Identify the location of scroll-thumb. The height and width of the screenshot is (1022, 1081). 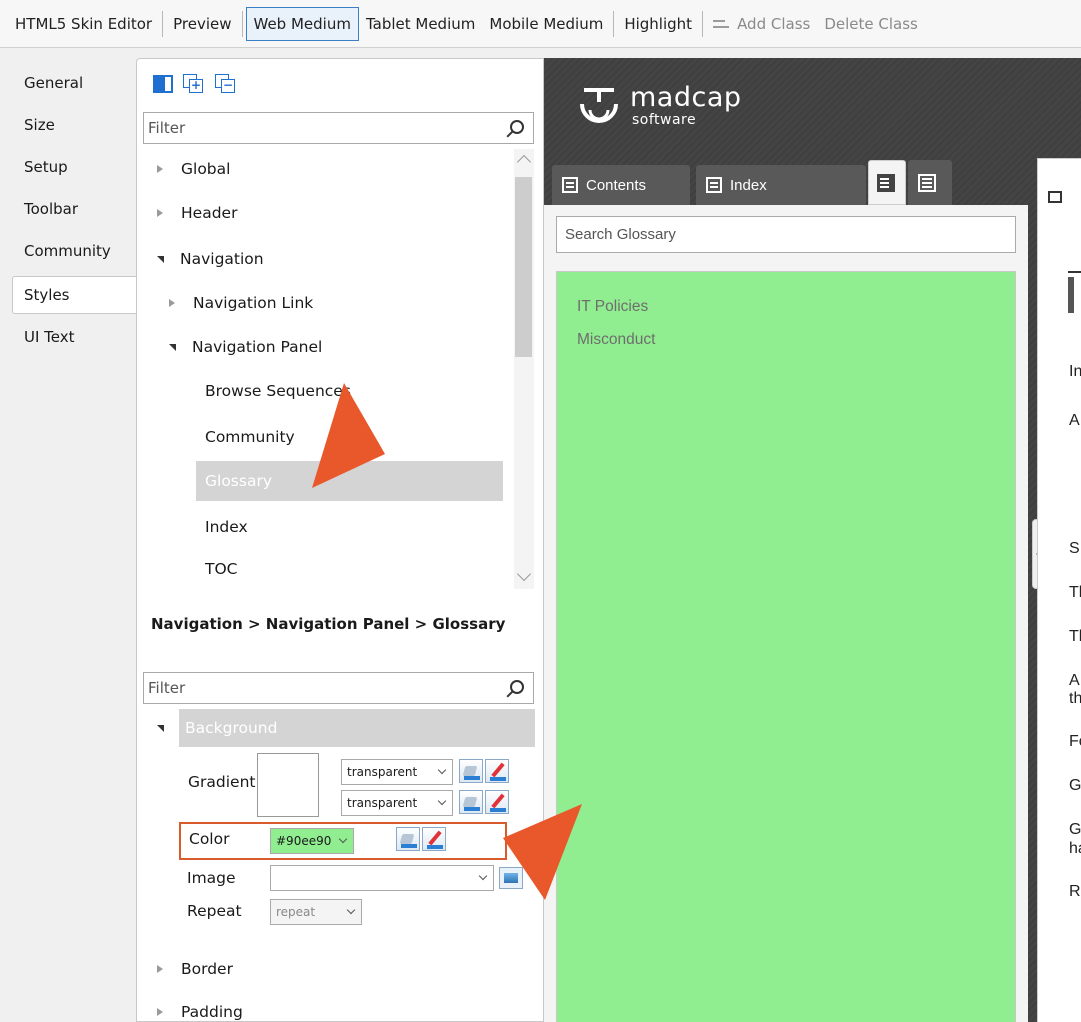
(523, 267).